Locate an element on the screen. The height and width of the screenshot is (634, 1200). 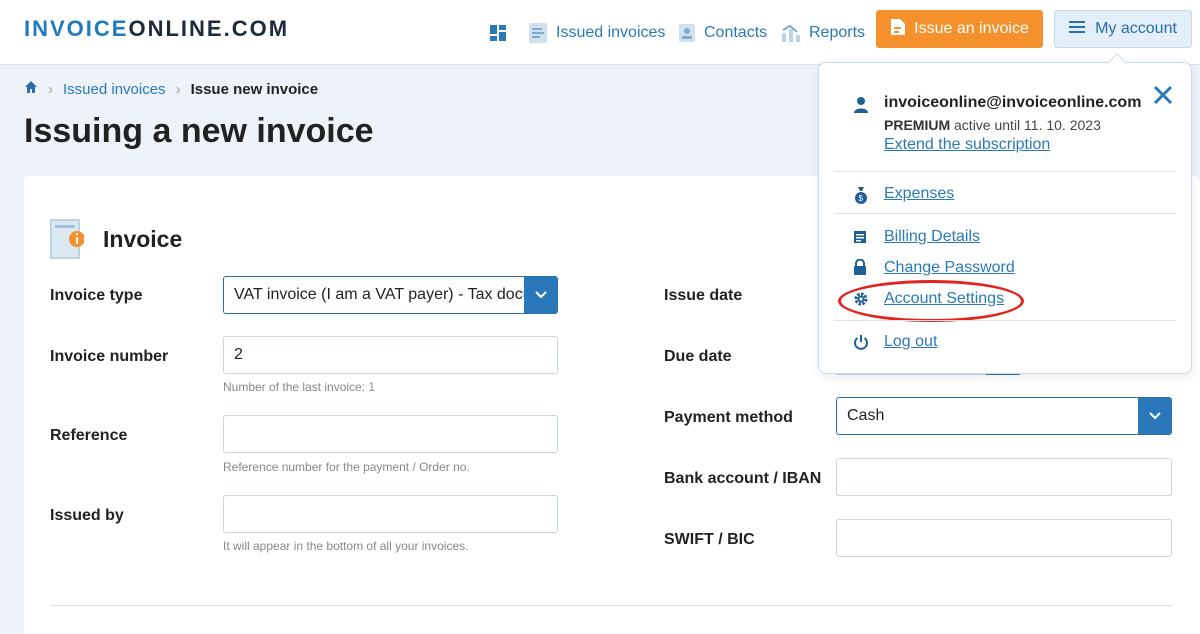
money-bag-icon: $ is located at coordinates (861, 197).